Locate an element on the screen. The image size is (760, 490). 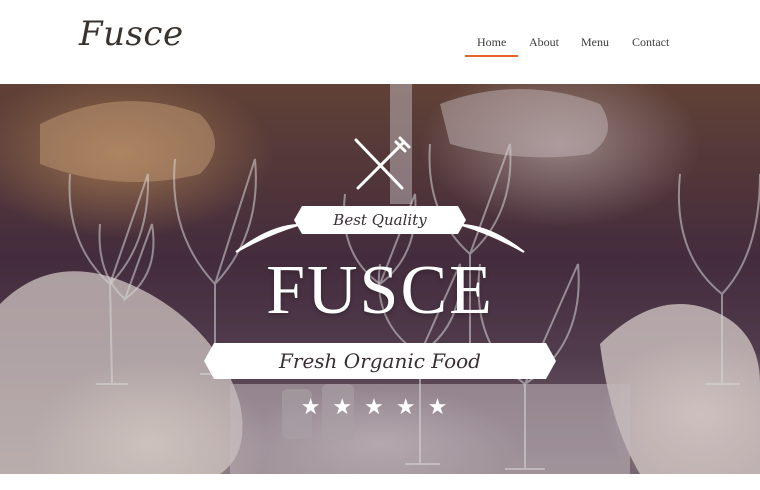
hero-title: FUSCE is located at coordinates (380, 290).